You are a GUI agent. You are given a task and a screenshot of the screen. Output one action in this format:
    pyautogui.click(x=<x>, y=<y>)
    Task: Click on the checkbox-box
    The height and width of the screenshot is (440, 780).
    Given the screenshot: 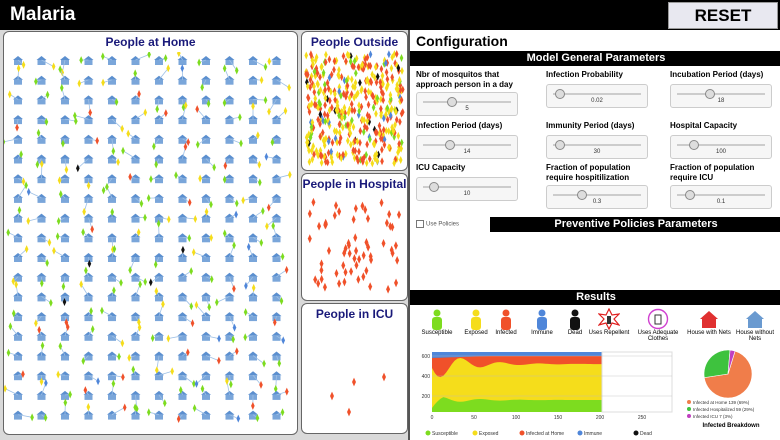 What is the action you would take?
    pyautogui.click(x=420, y=224)
    